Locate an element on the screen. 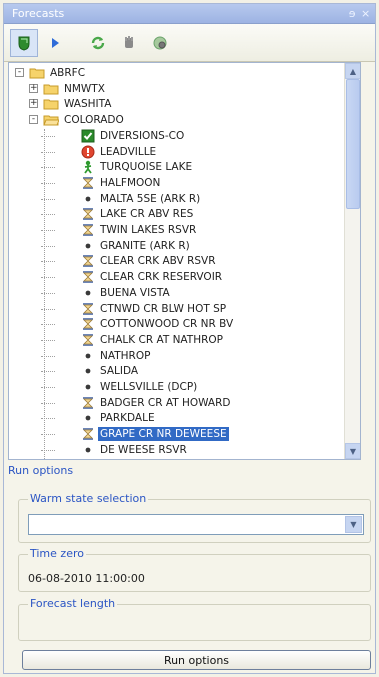 The height and width of the screenshot is (677, 379). tree-node: COTTONWOOD CR NR BV is located at coordinates (184, 324).